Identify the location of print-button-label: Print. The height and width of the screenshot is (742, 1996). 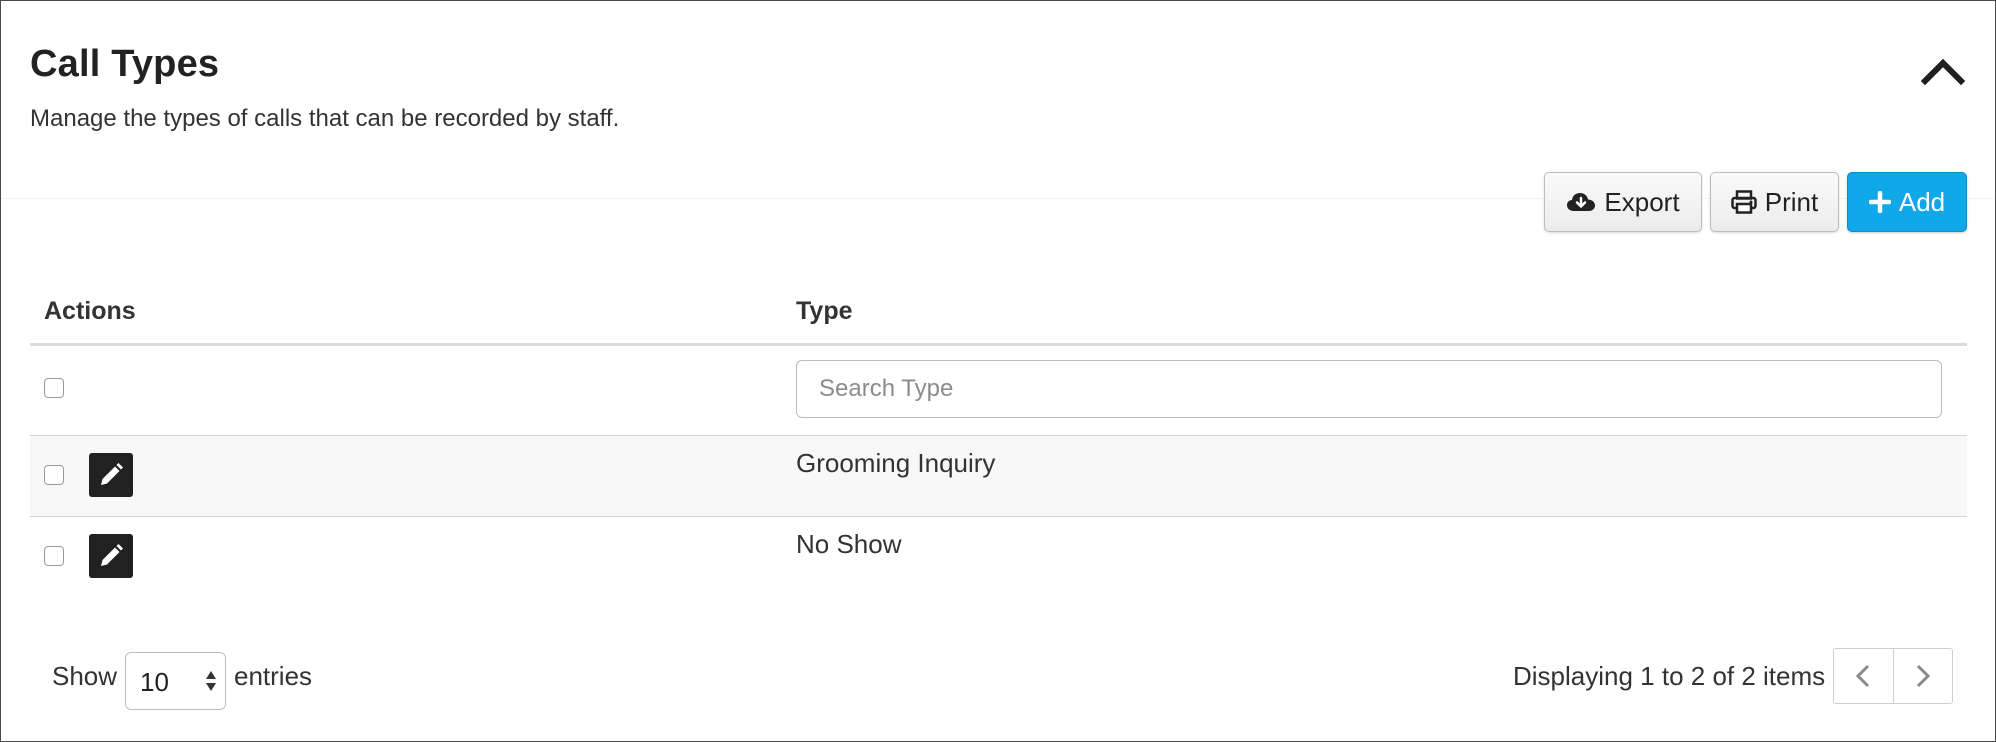
(1791, 201).